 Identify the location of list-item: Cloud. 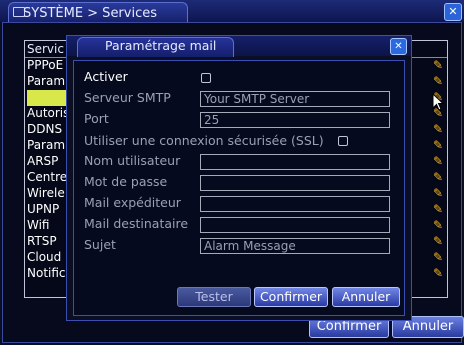
(47, 258).